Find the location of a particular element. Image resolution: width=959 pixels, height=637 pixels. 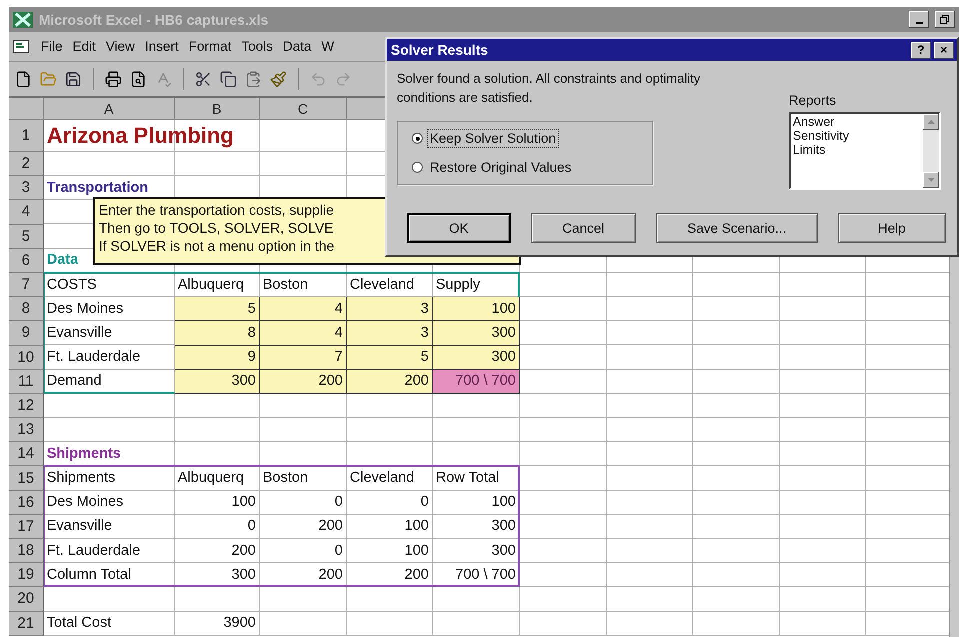

table-cell: Row Total is located at coordinates (468, 478).